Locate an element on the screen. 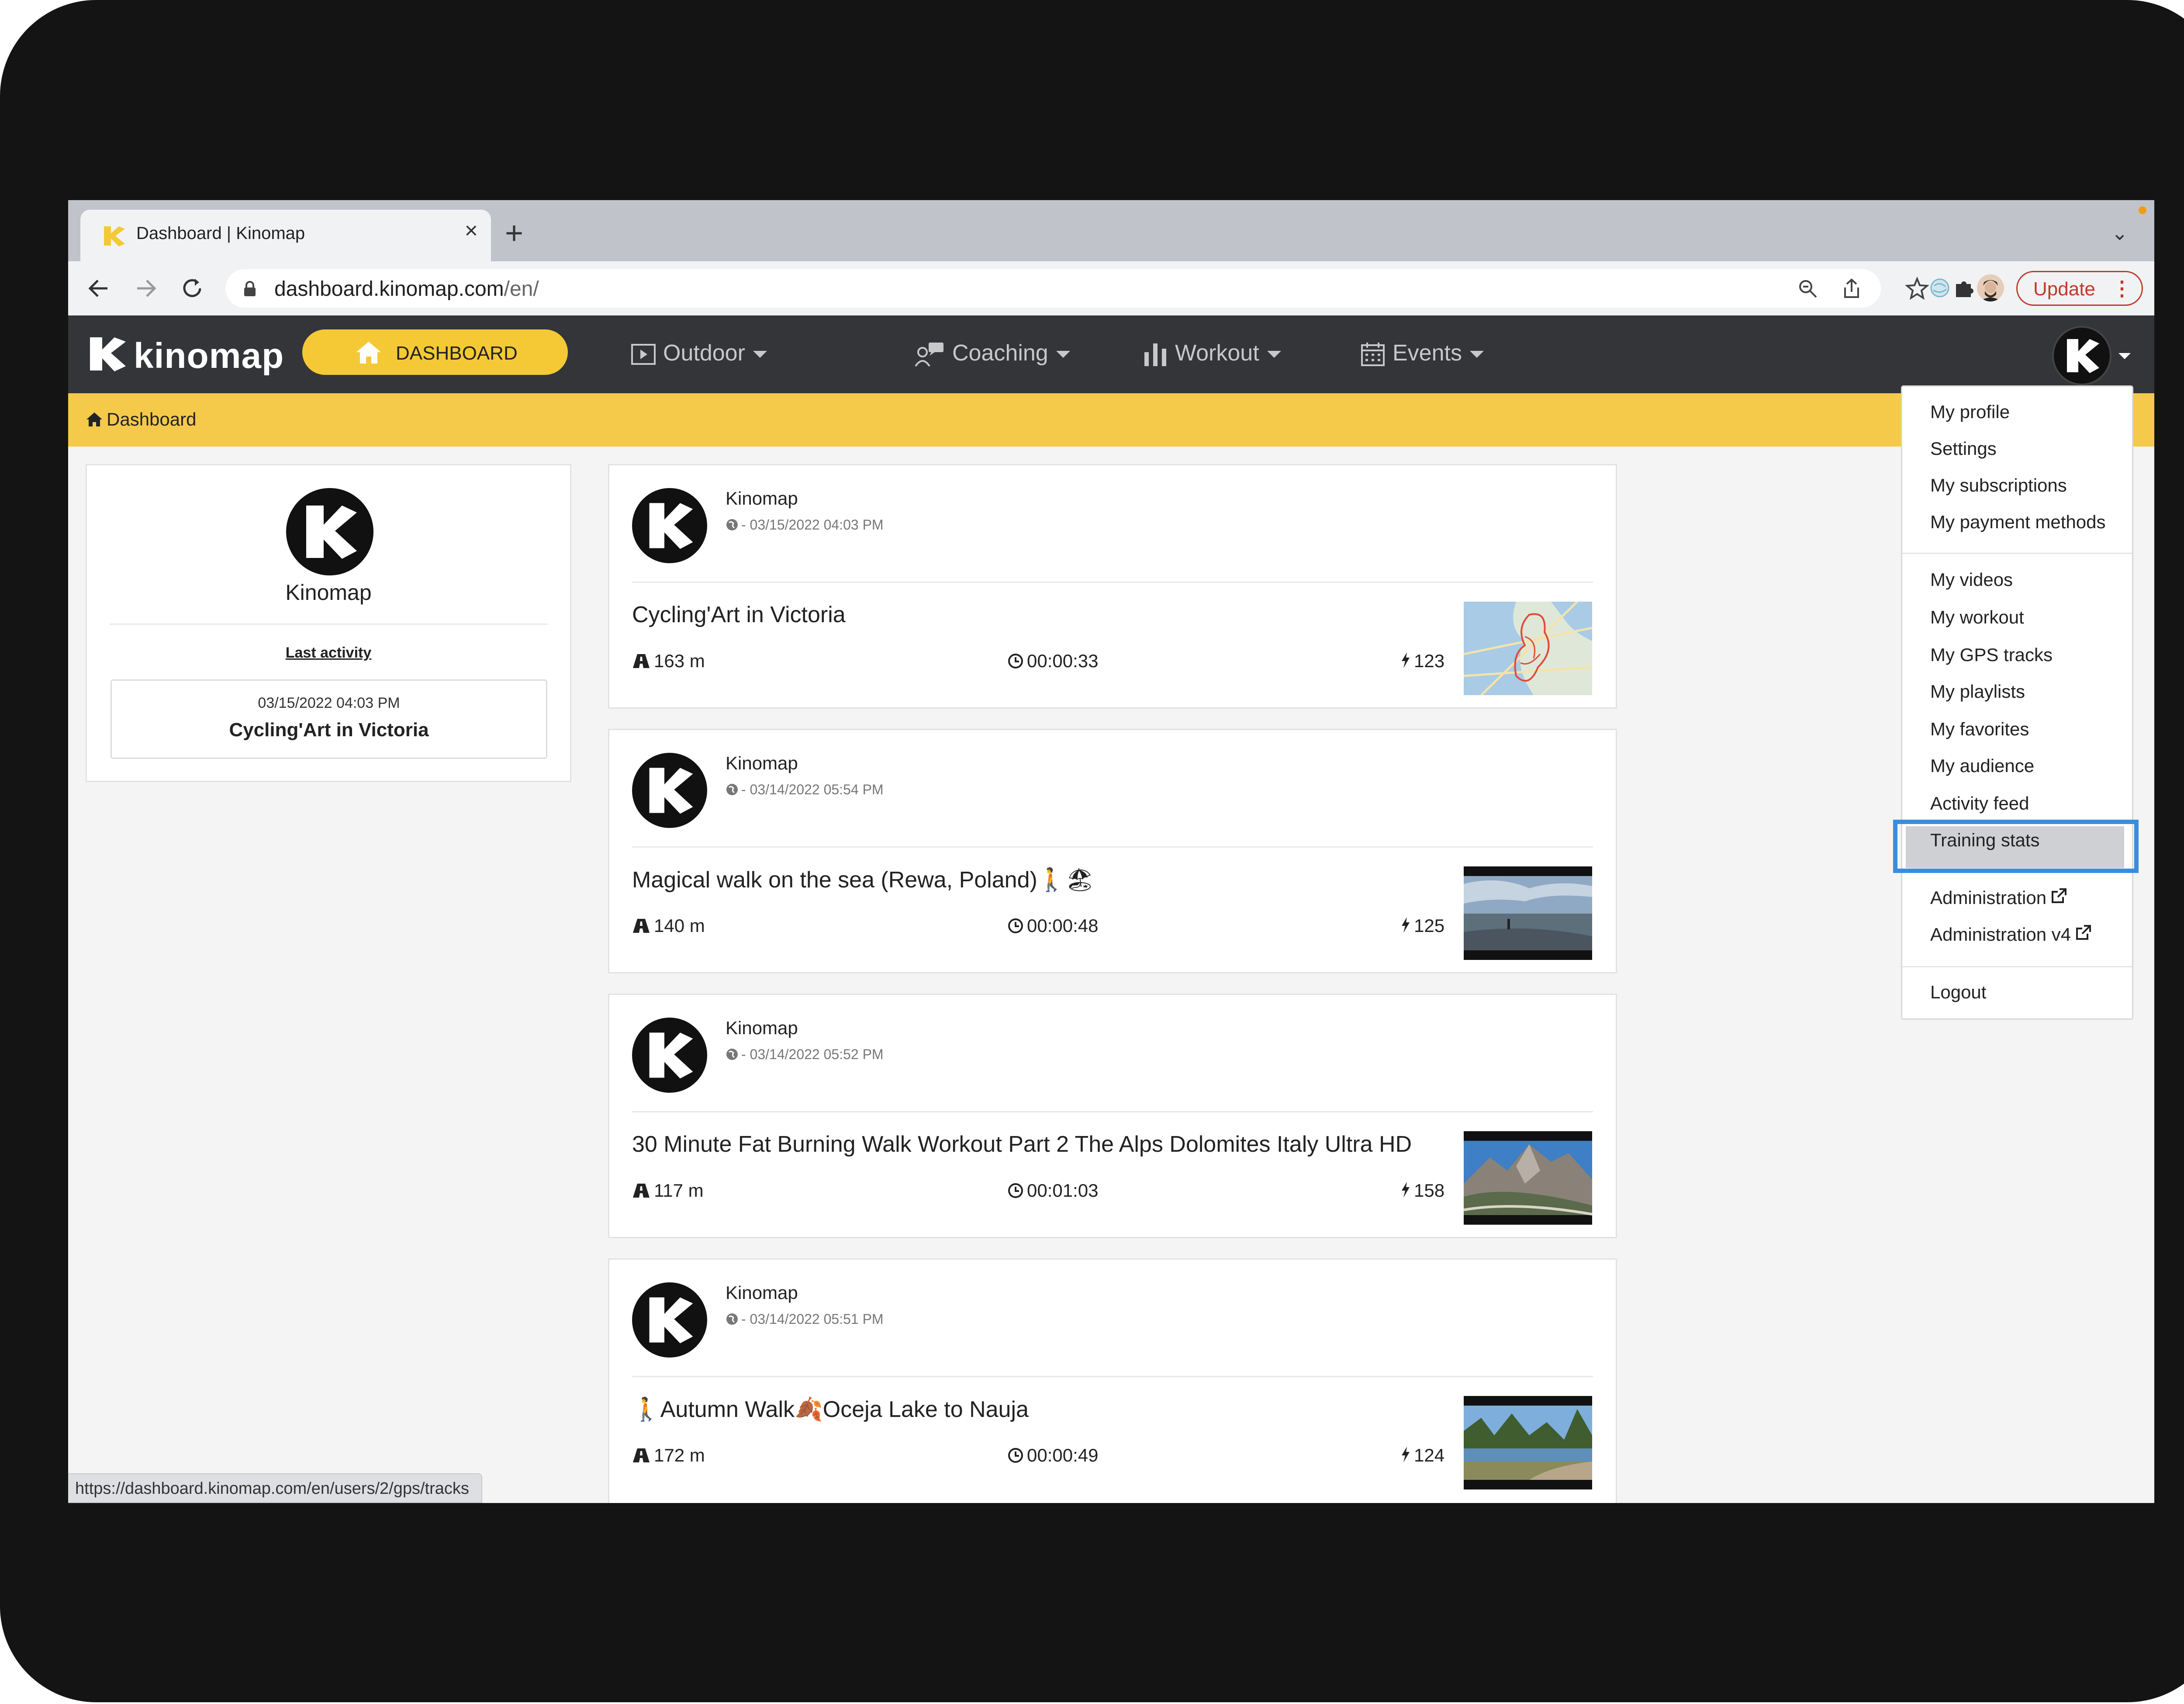  menu-item-logout: Logout is located at coordinates (1958, 992).